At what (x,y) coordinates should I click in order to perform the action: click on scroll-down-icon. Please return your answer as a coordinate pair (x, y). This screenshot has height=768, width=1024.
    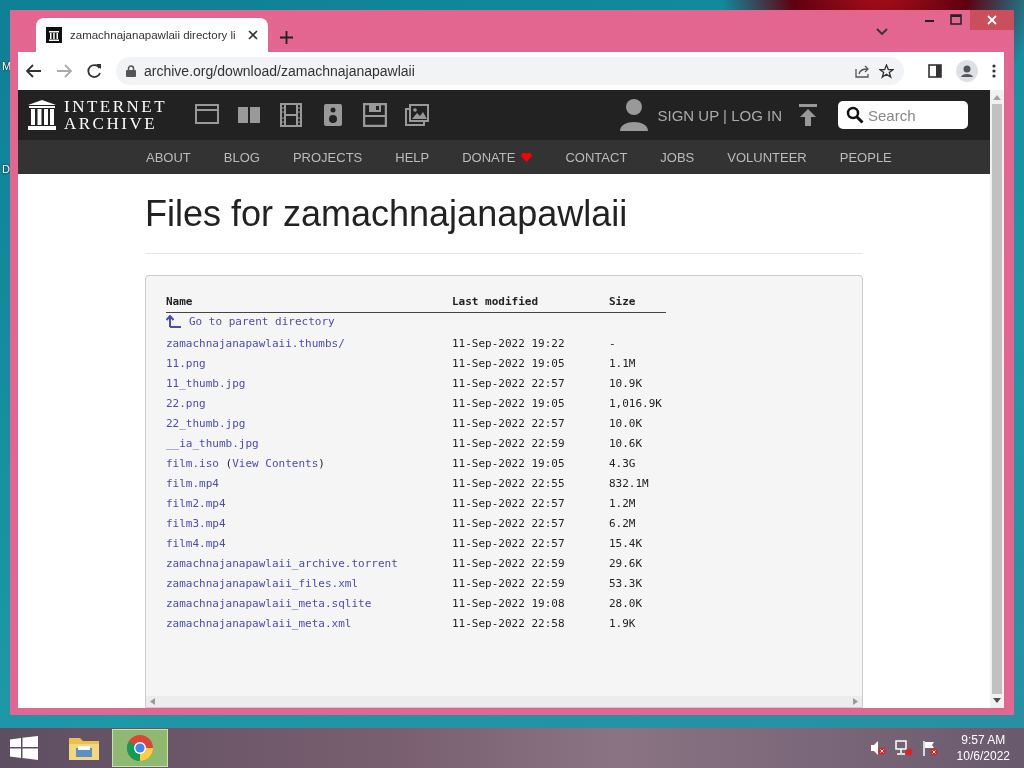
    Looking at the image, I should click on (997, 701).